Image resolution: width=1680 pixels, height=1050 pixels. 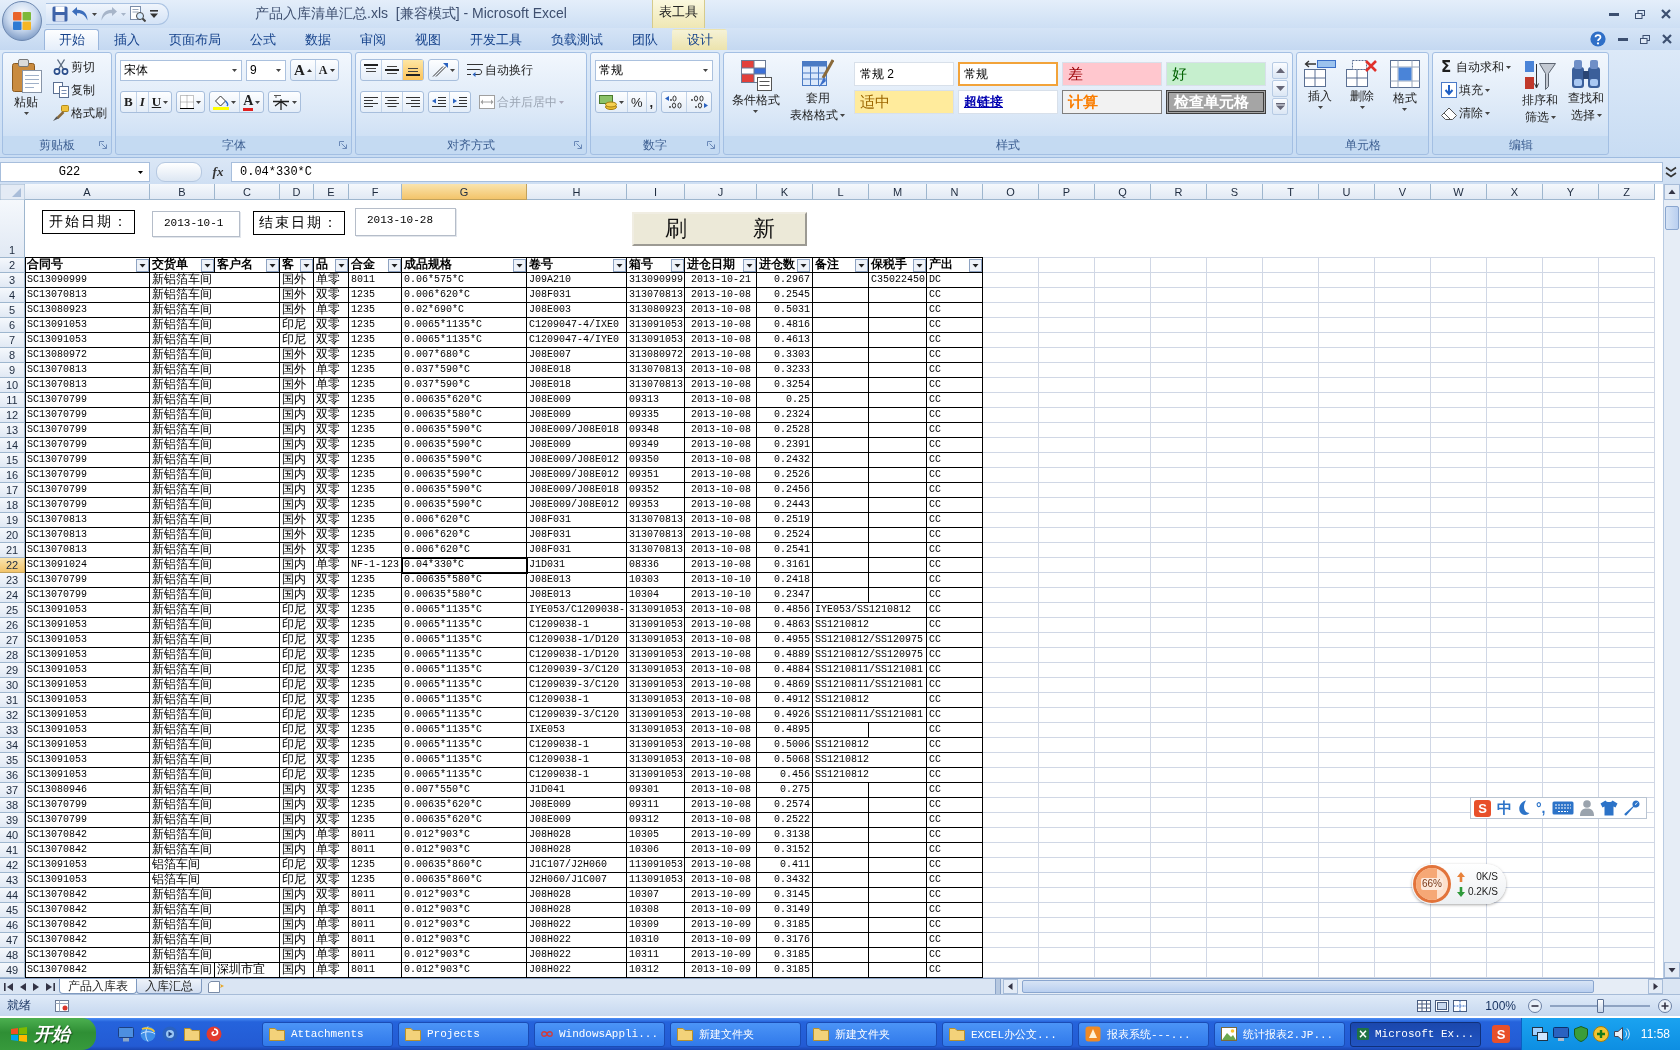 What do you see at coordinates (439, 102) in the screenshot?
I see `decrease-indent-button` at bounding box center [439, 102].